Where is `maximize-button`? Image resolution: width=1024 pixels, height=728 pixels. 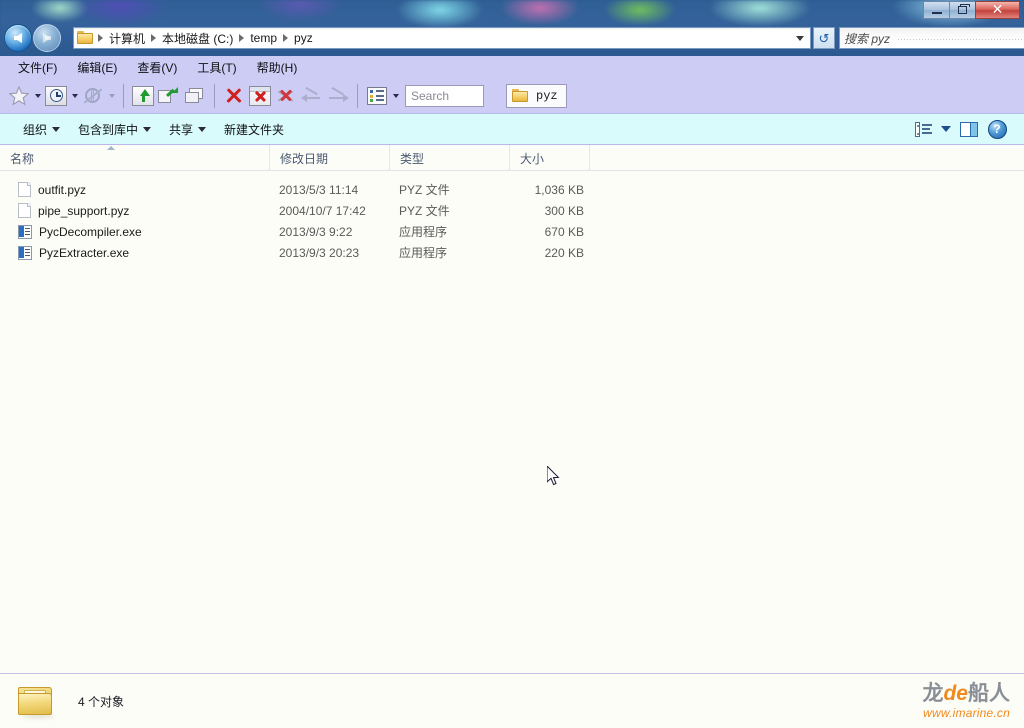
maximize-button is located at coordinates (962, 10).